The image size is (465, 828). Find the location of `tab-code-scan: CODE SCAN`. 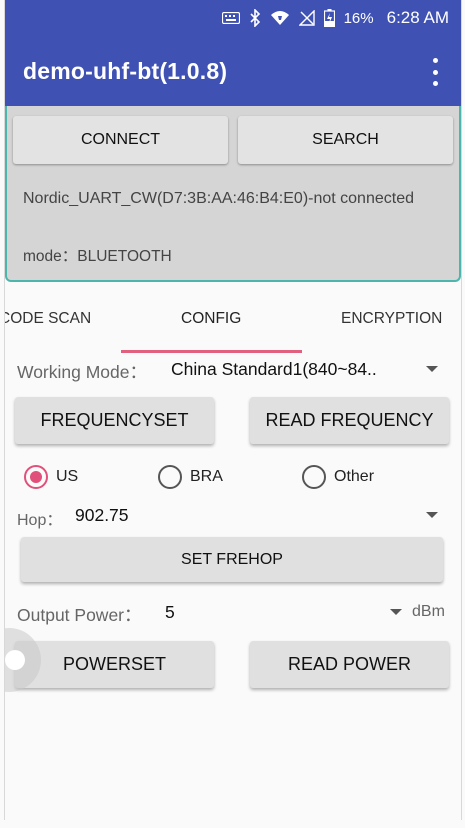

tab-code-scan: CODE SCAN is located at coordinates (48, 319).